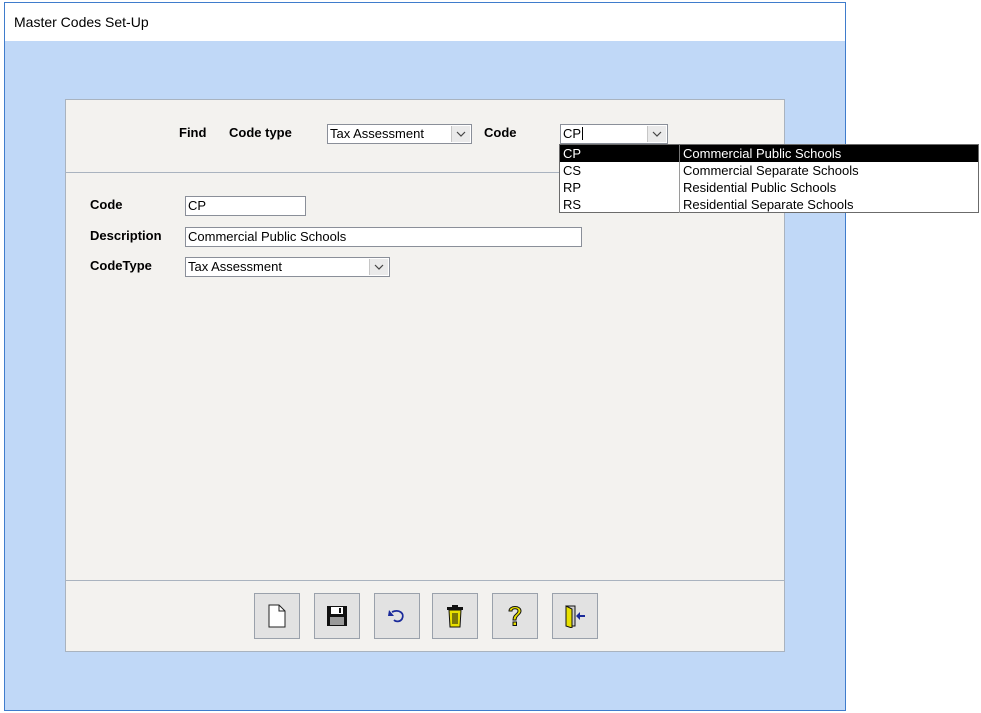  What do you see at coordinates (621, 170) in the screenshot?
I see `list-item-code: CS` at bounding box center [621, 170].